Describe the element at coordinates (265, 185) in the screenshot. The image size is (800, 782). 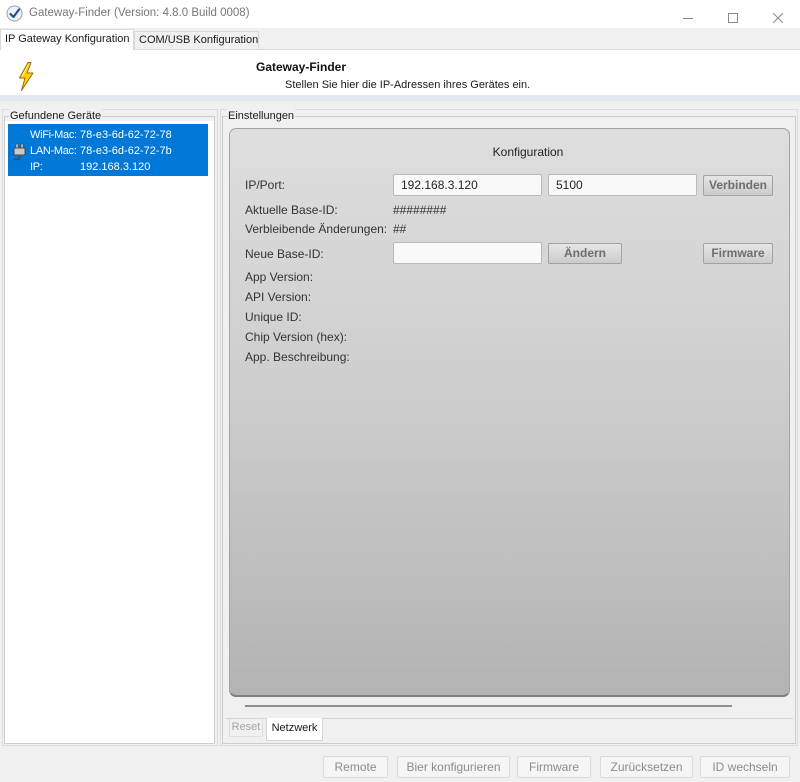
I see `ip-port-label: IP/Port:` at that location.